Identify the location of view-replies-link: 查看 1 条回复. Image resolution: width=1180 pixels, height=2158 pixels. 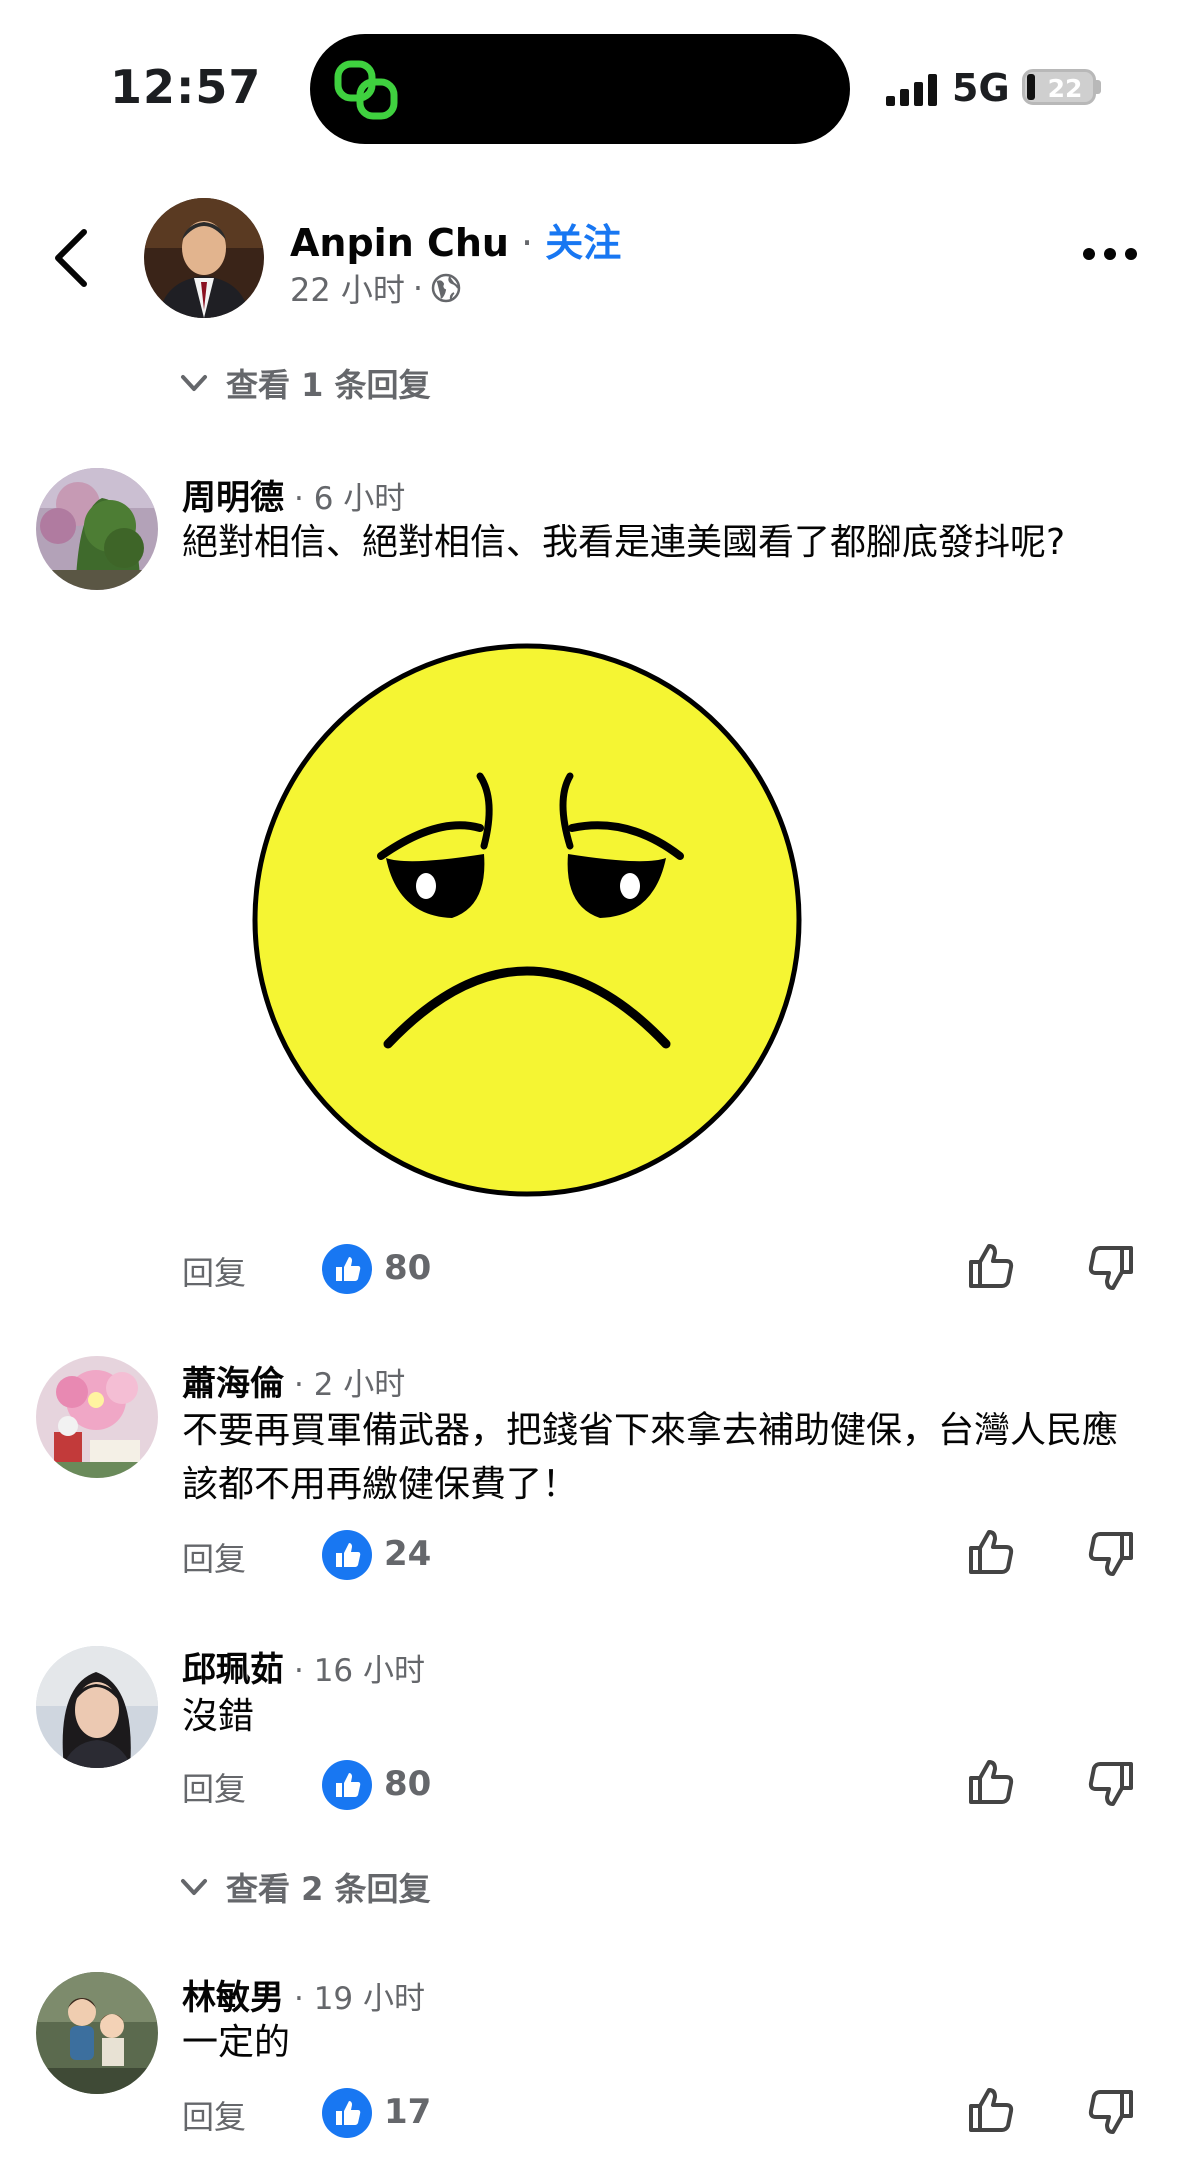
(305, 383).